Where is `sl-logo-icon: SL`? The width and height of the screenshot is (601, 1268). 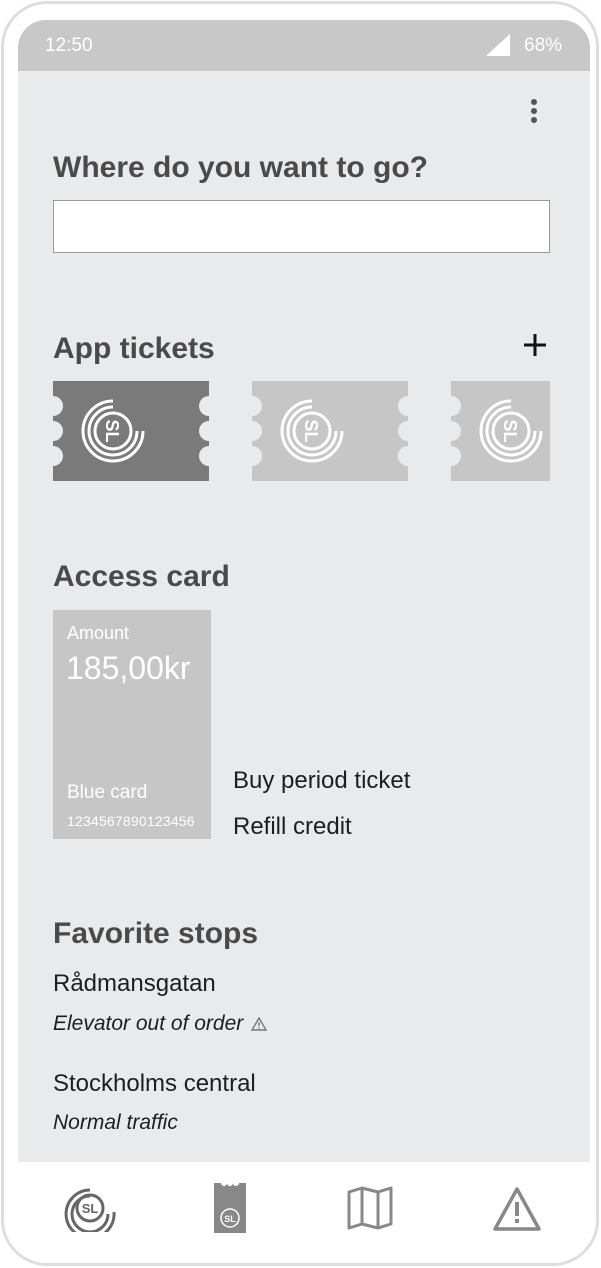
sl-logo-icon: SL is located at coordinates (90, 1210).